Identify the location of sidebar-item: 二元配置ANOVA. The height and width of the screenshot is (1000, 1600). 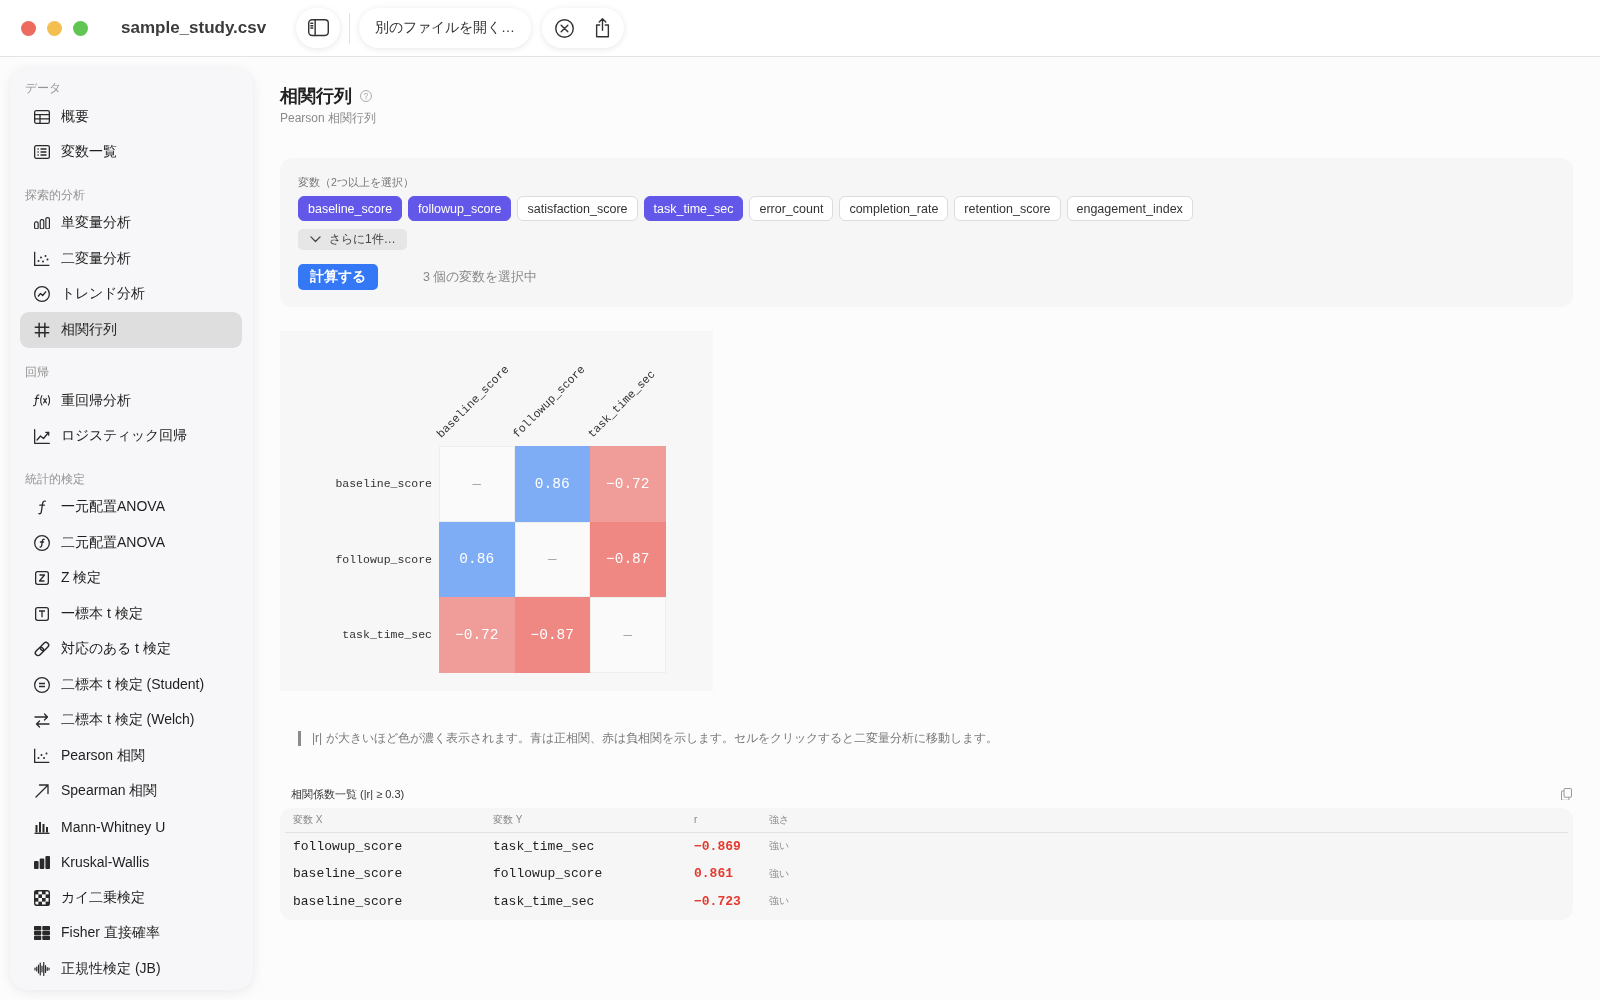
(131, 543).